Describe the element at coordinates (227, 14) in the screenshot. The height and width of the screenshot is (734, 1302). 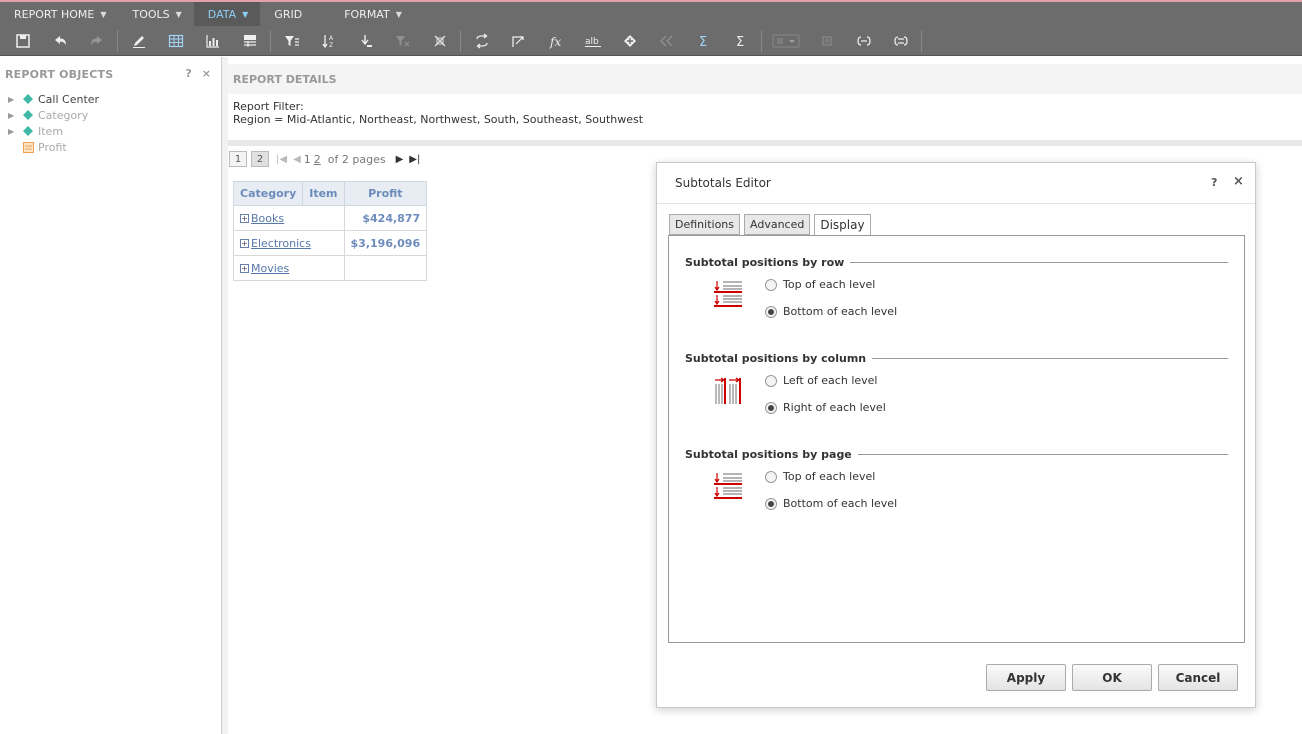
I see `menu-data: DATA ▼` at that location.